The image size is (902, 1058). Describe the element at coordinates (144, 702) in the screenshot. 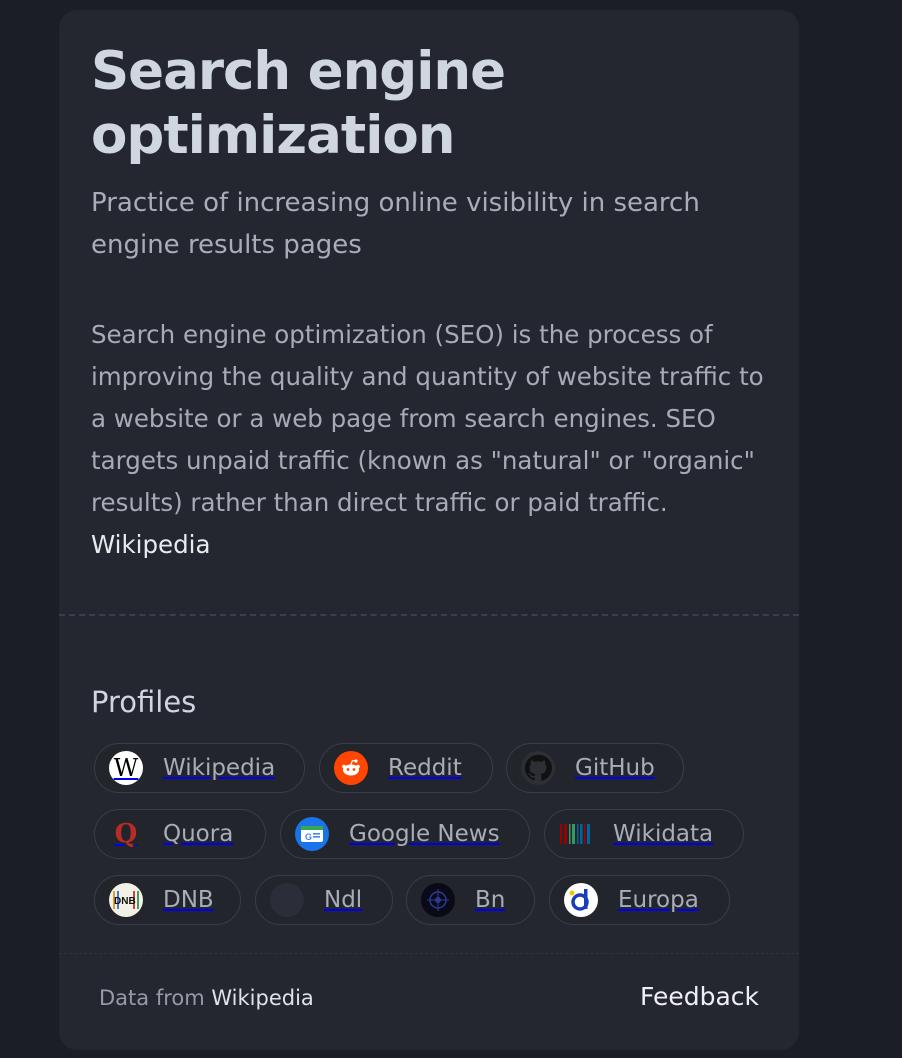

I see `profiles-heading: Profiles` at that location.